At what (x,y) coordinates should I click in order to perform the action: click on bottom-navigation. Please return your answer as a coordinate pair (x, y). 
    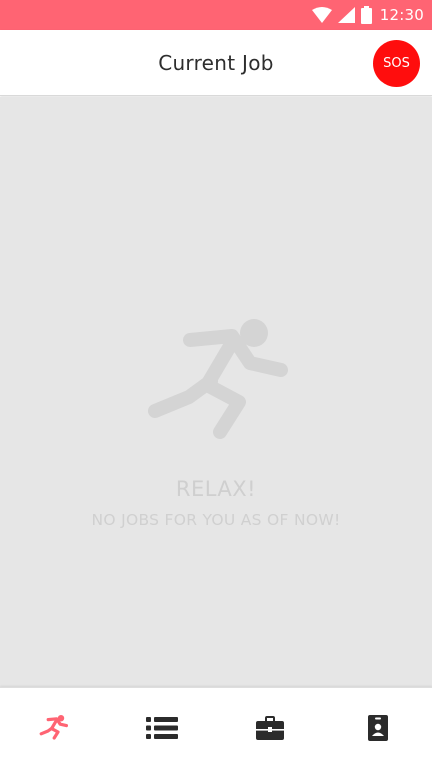
    Looking at the image, I should click on (216, 727).